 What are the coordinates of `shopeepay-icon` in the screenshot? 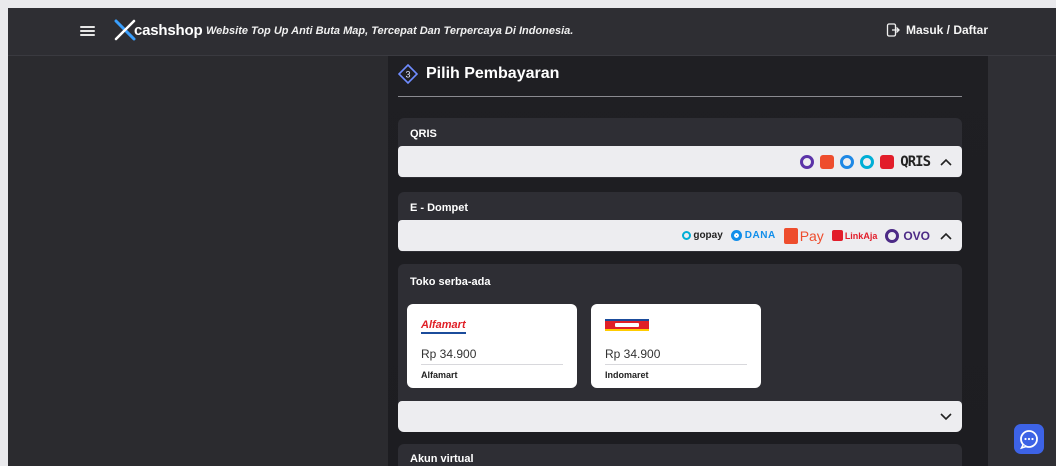 It's located at (827, 161).